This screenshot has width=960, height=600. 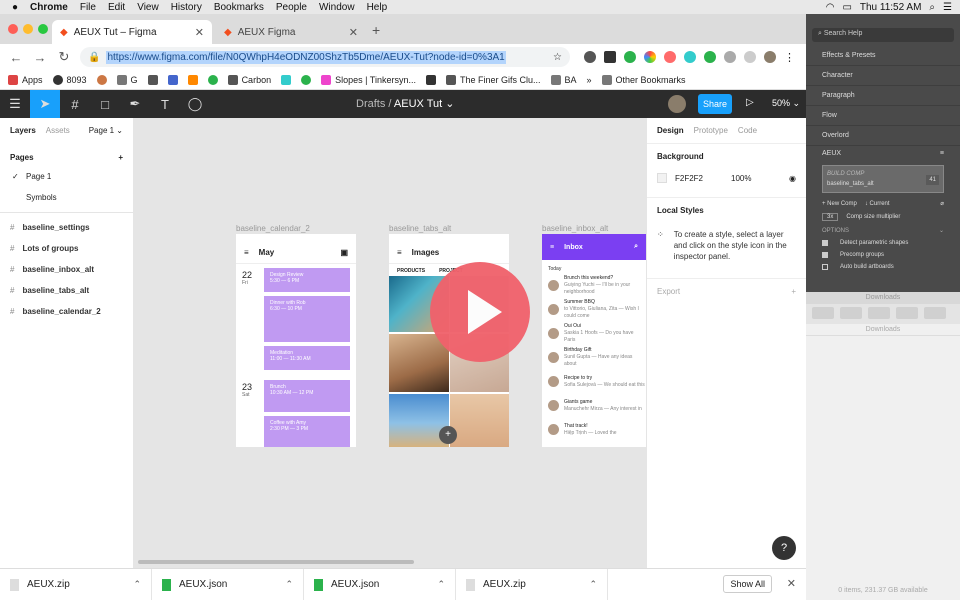 What do you see at coordinates (28, 29) in the screenshot?
I see `minimize-window-button` at bounding box center [28, 29].